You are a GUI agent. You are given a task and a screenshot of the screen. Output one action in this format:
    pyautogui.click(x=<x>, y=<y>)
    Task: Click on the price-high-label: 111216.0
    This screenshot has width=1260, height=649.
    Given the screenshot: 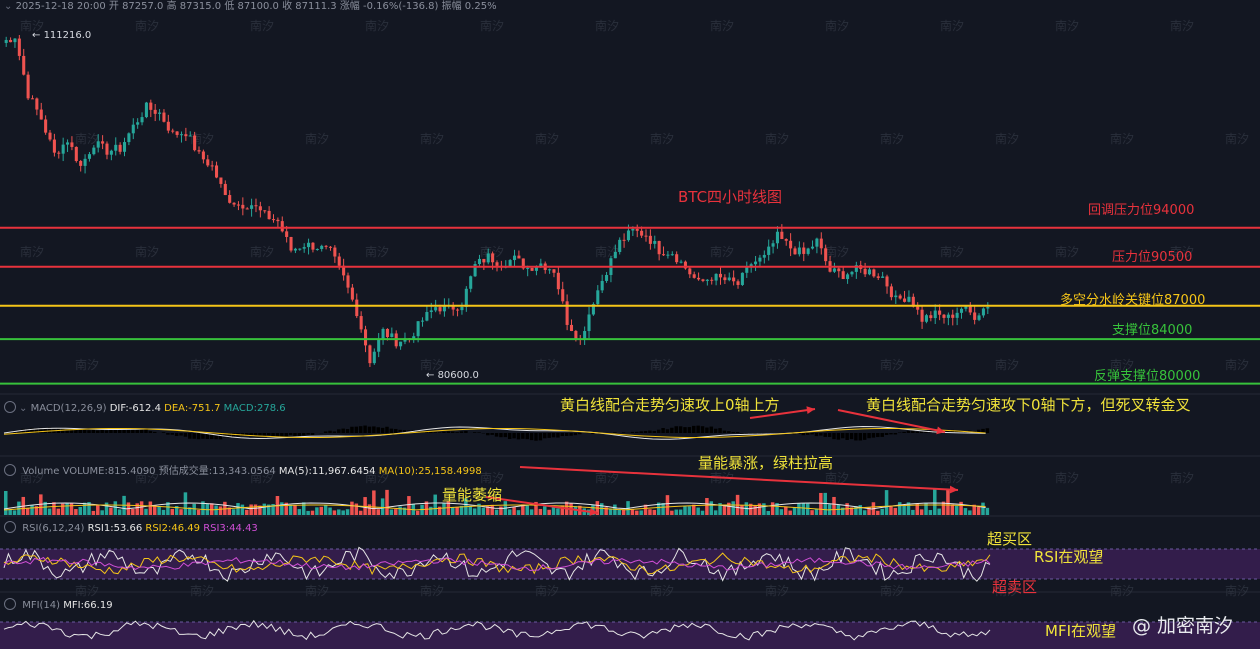 What is the action you would take?
    pyautogui.click(x=67, y=35)
    